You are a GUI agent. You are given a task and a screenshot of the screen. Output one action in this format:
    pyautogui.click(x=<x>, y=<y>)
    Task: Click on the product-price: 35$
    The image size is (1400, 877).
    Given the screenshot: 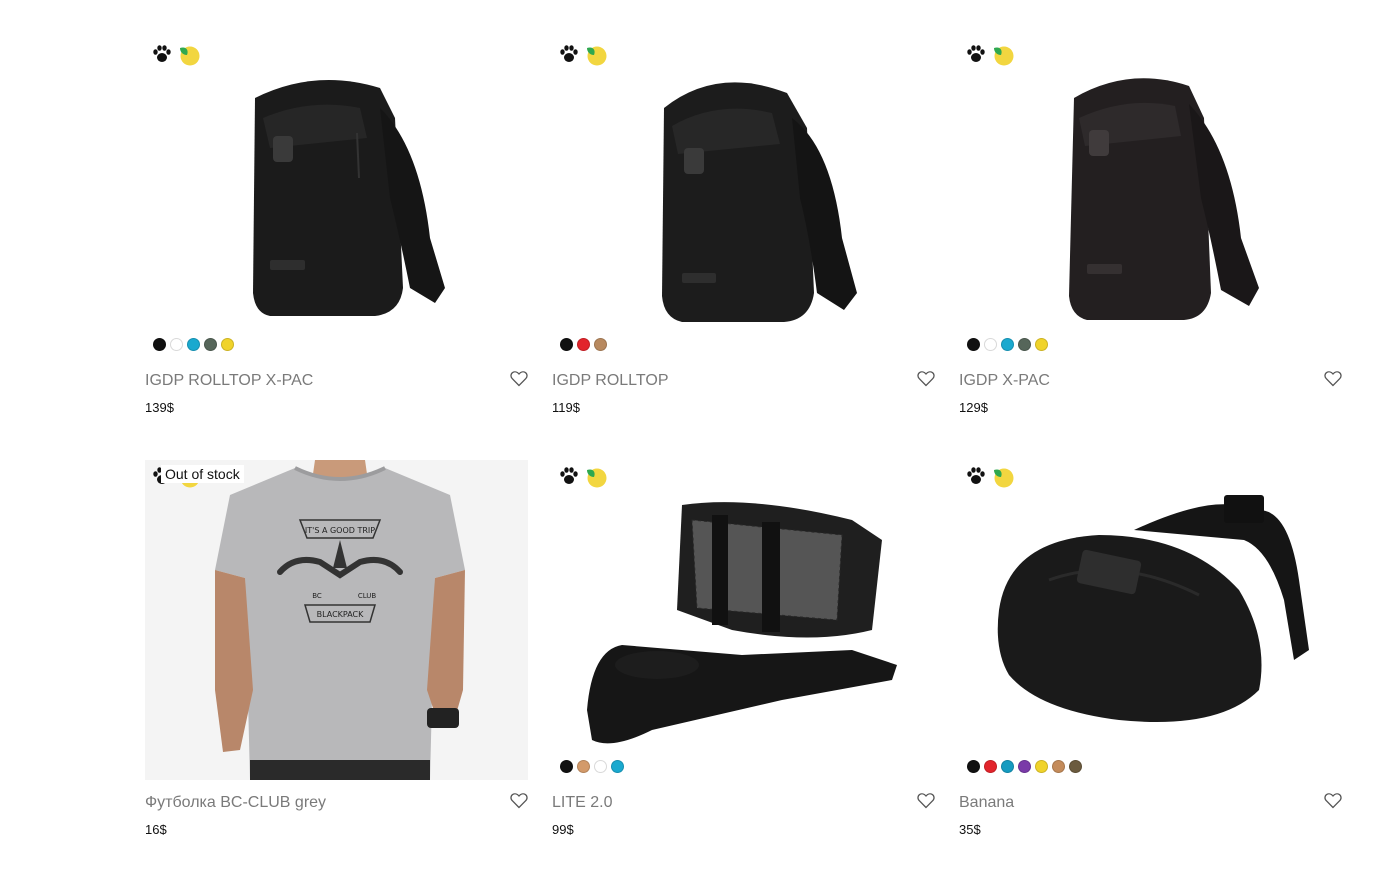 What is the action you would take?
    pyautogui.click(x=970, y=829)
    